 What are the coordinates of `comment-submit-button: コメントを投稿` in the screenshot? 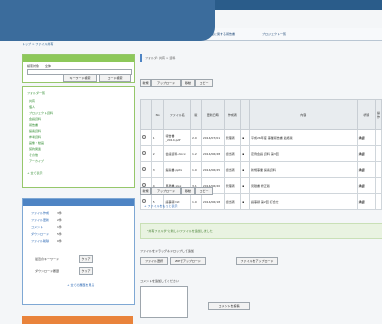 It's located at (229, 306).